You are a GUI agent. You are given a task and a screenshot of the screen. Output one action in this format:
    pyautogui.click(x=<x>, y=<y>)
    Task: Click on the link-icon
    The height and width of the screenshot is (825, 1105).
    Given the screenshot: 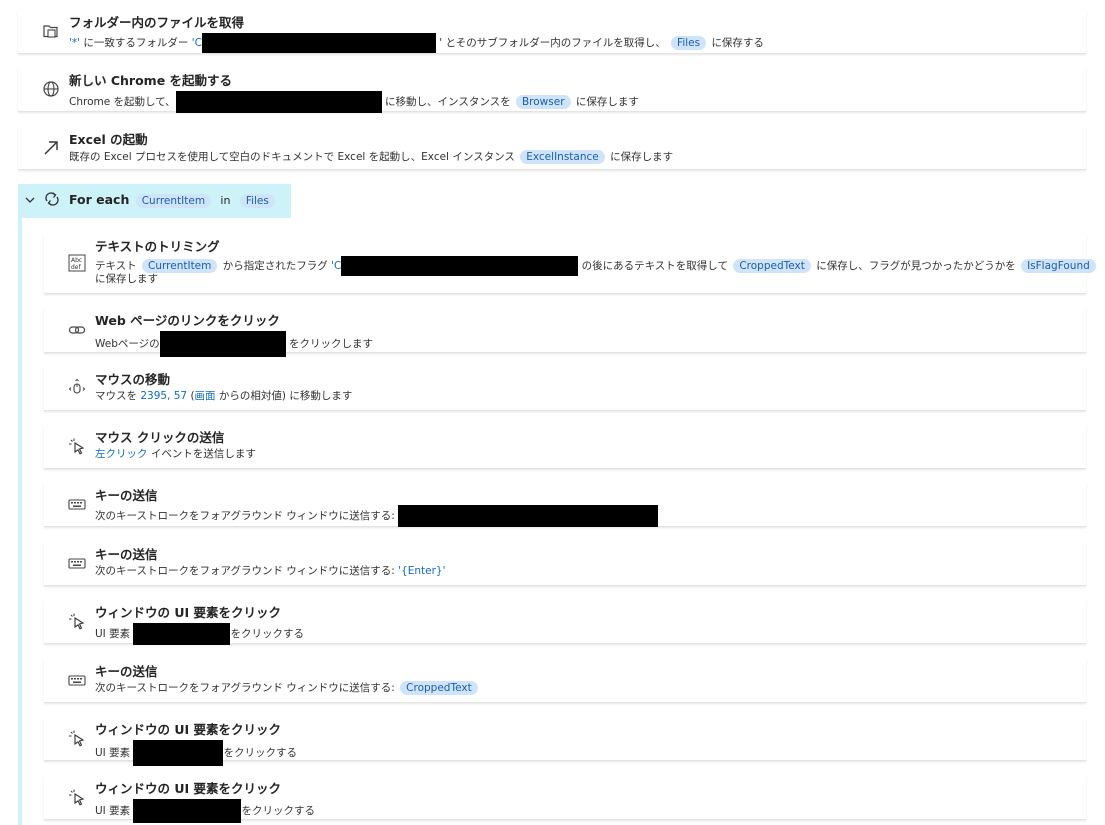 What is the action you would take?
    pyautogui.click(x=77, y=330)
    